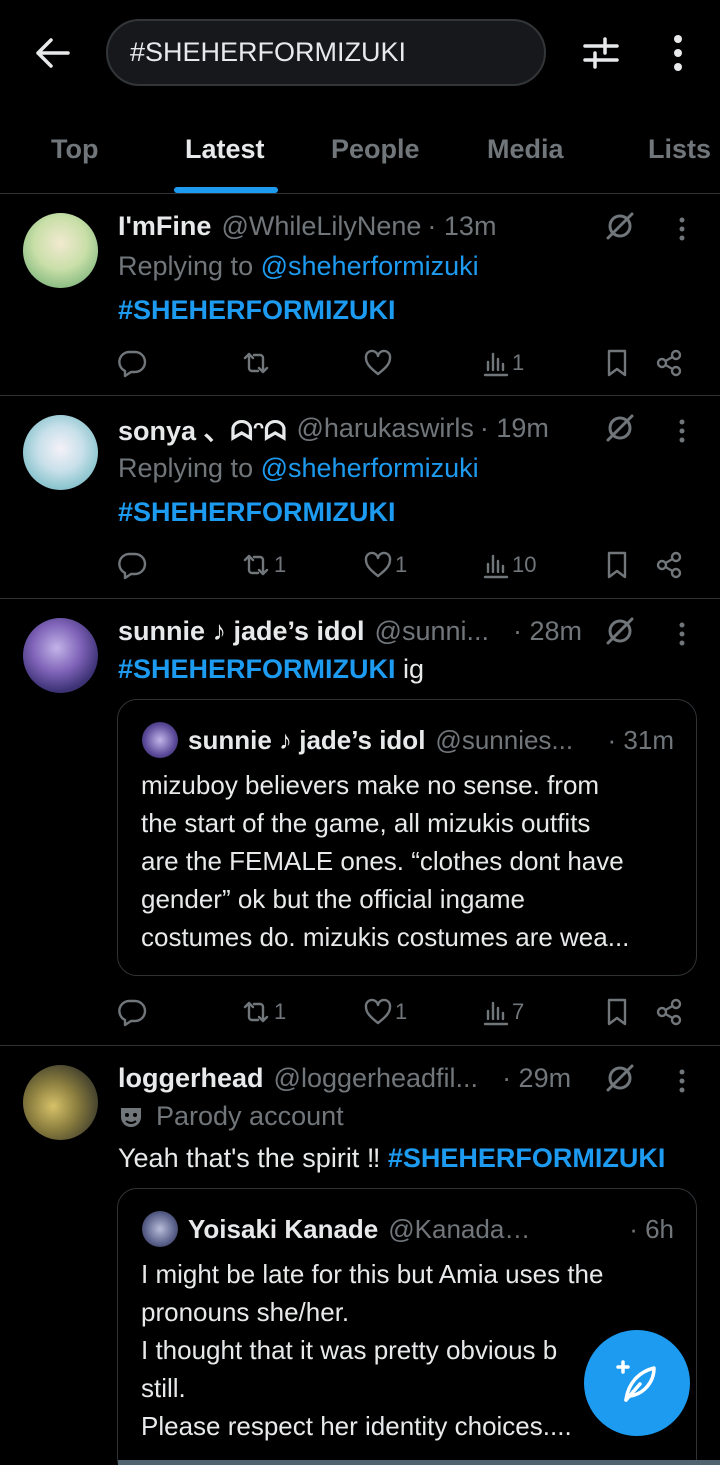 Image resolution: width=720 pixels, height=1465 pixels. Describe the element at coordinates (514, 427) in the screenshot. I see `timestamp: · 19m` at that location.